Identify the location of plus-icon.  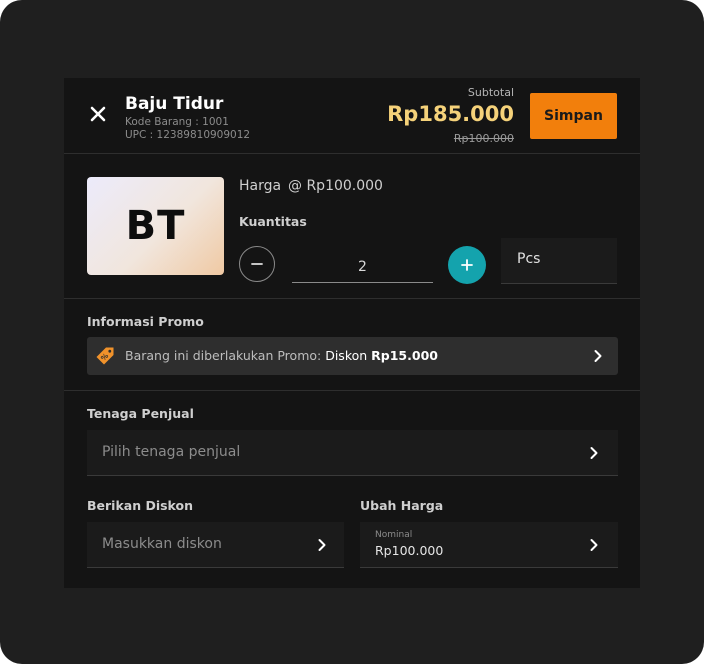
(467, 265).